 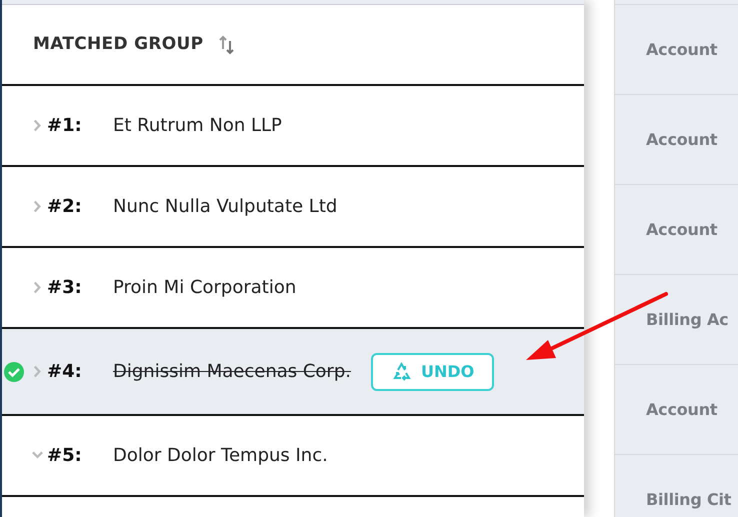 I want to click on company-name: Et Rutrum Non LLP, so click(x=197, y=126).